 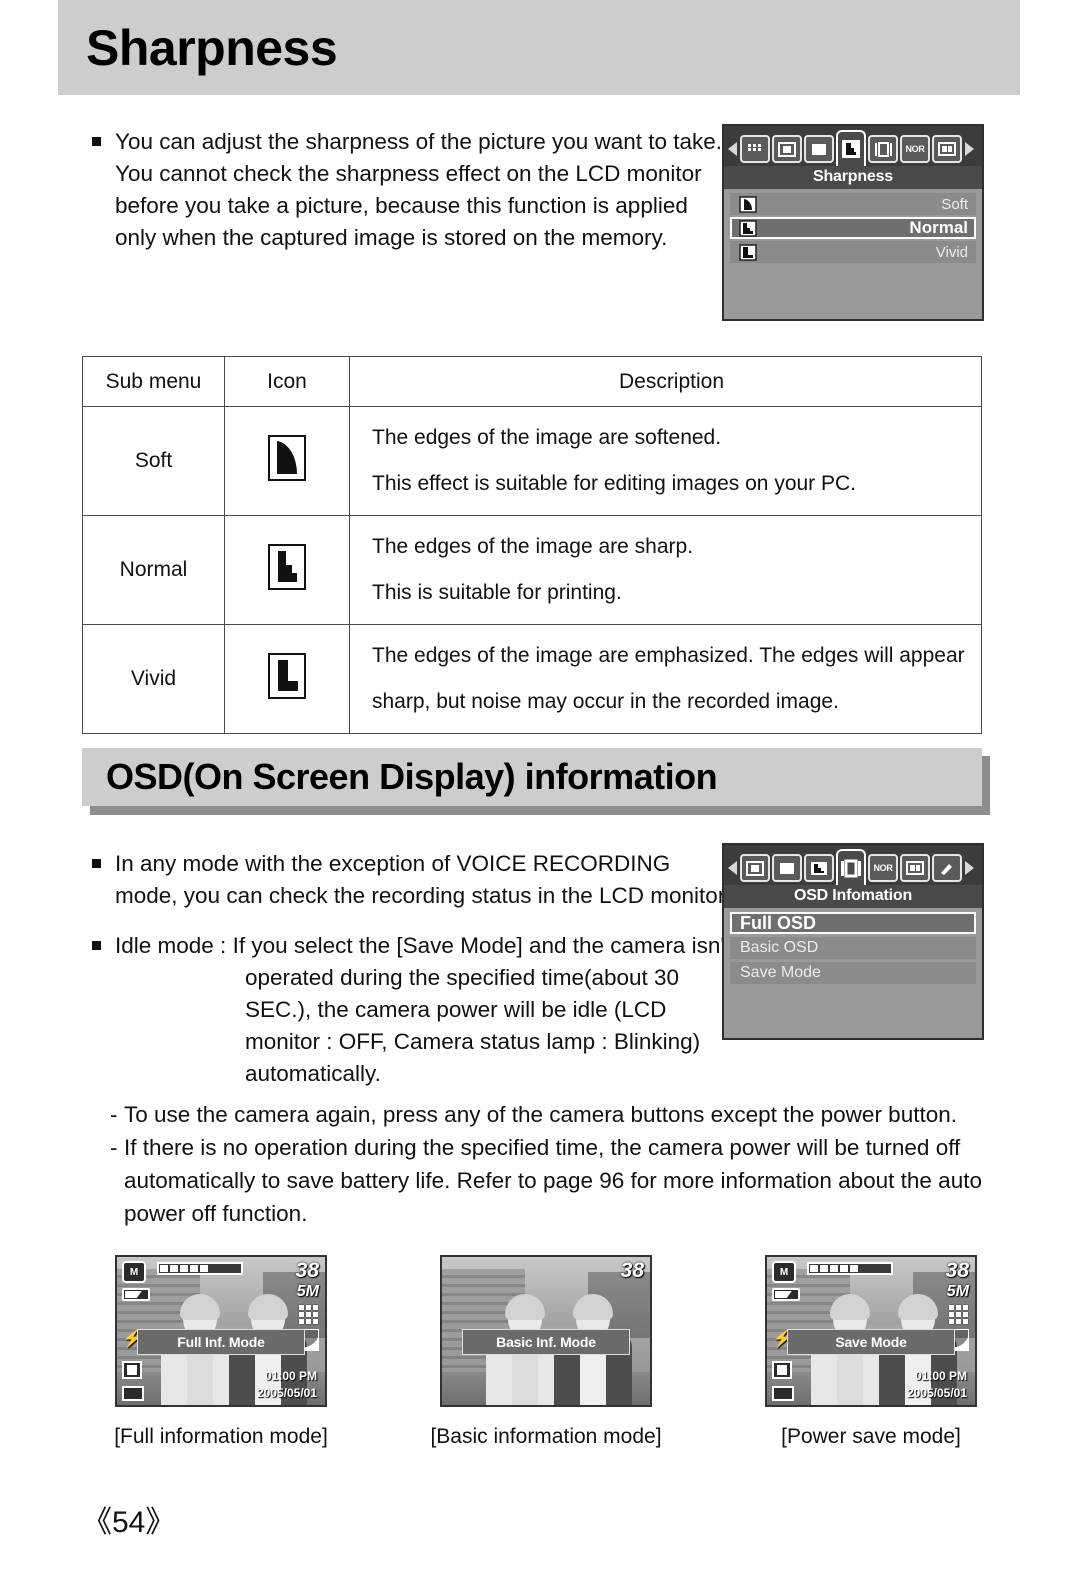 What do you see at coordinates (755, 149) in the screenshot?
I see `tab-grid-icon` at bounding box center [755, 149].